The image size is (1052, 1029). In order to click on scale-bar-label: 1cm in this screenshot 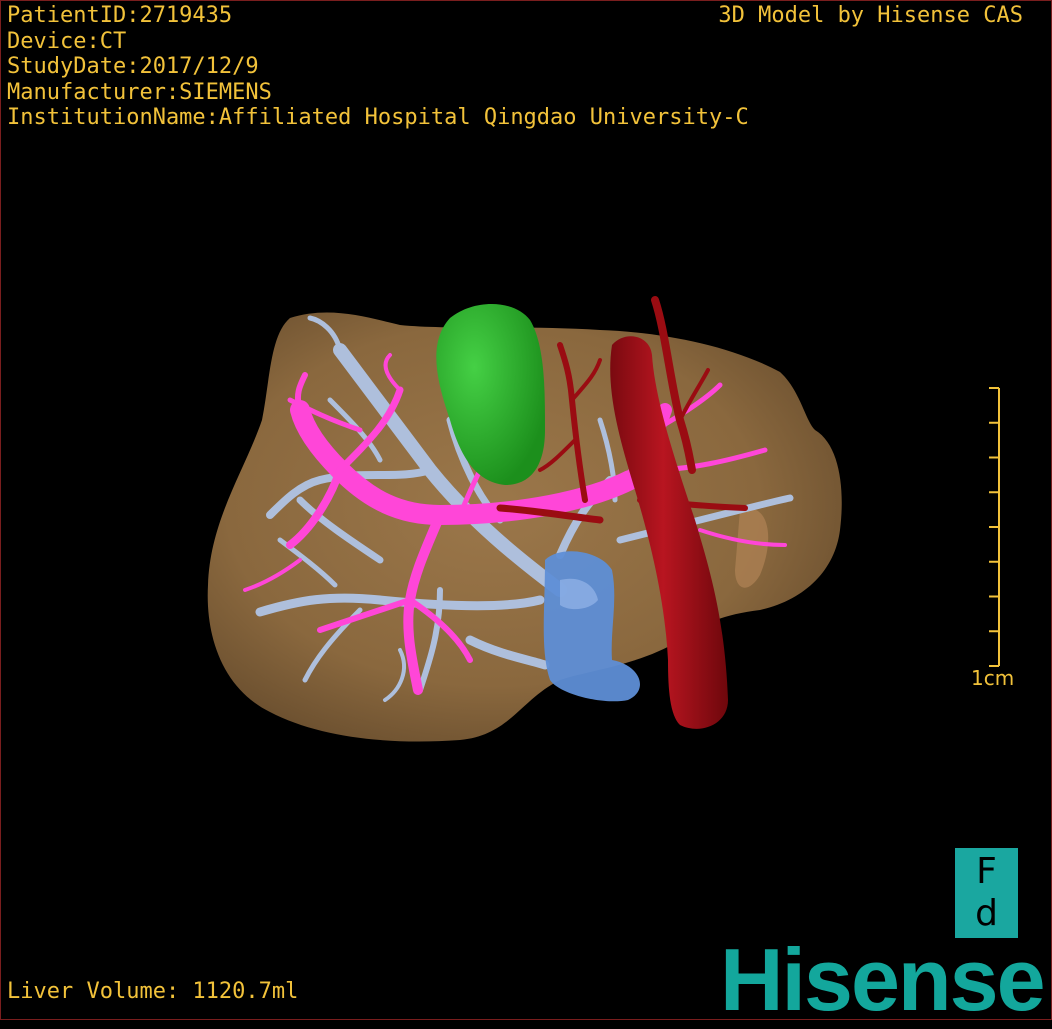, I will do `click(993, 678)`.